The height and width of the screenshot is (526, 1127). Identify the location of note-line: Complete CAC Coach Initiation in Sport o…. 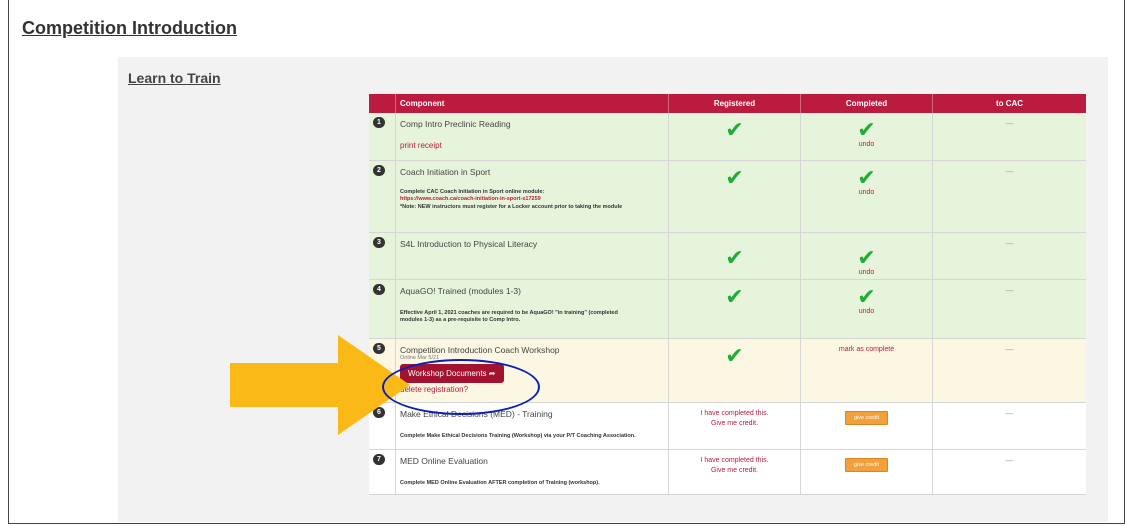
(472, 191).